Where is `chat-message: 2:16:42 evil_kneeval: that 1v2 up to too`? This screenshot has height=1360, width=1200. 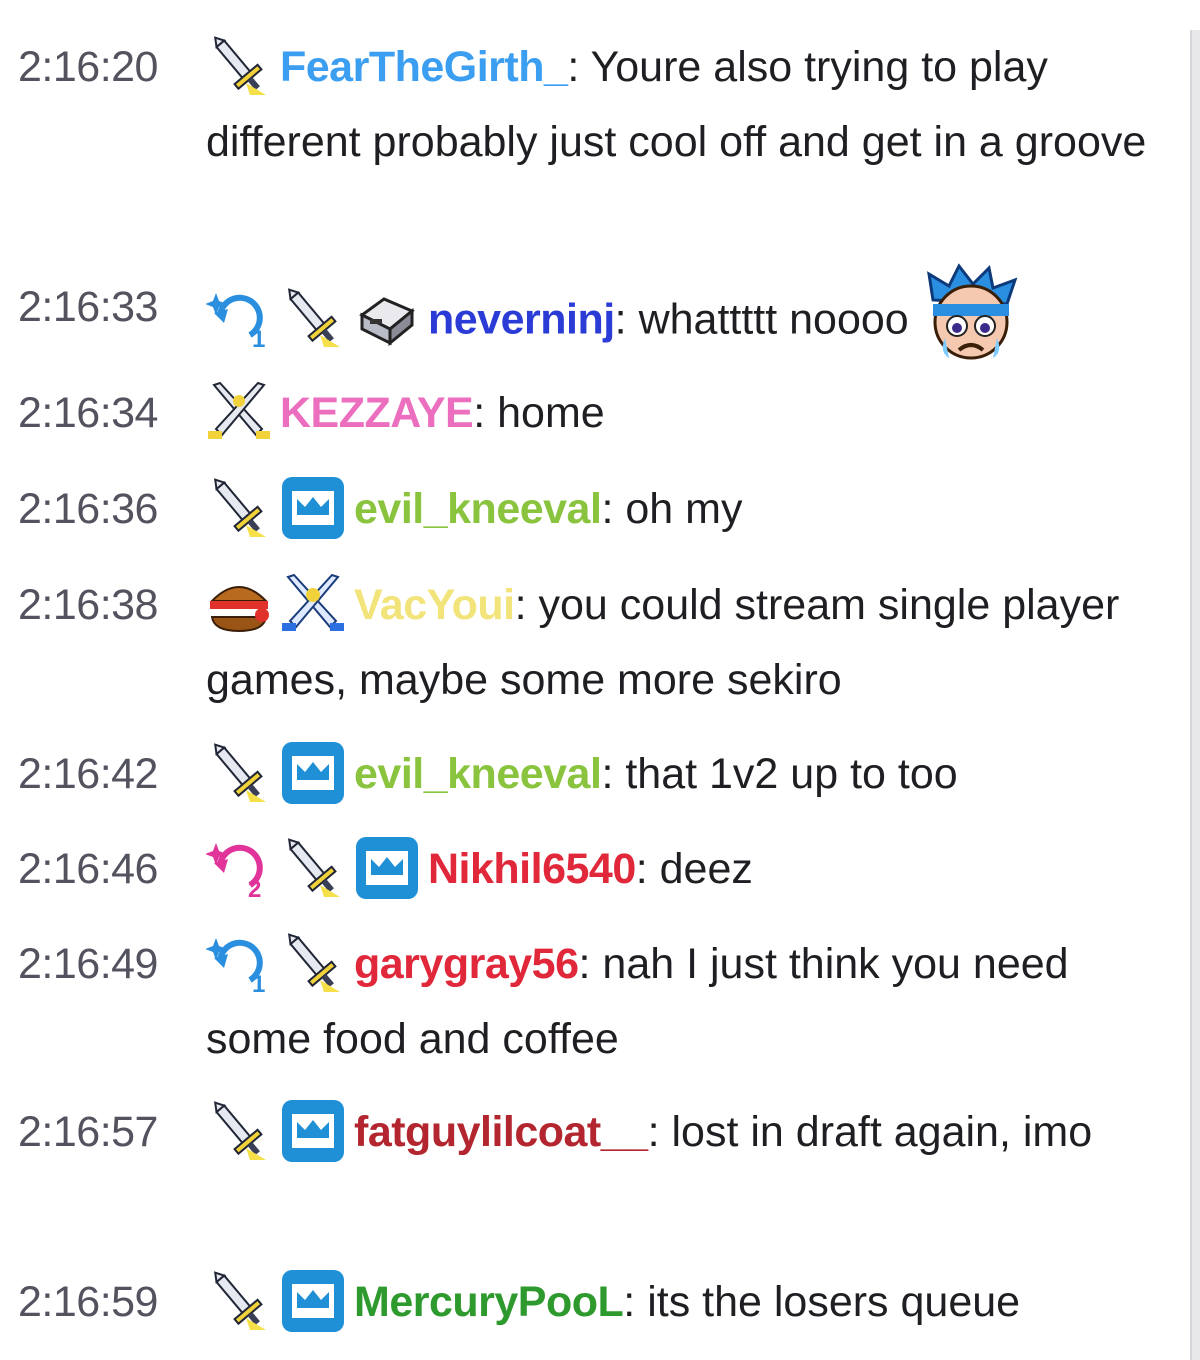 chat-message: 2:16:42 evil_kneeval: that 1v2 up to too is located at coordinates (575, 774).